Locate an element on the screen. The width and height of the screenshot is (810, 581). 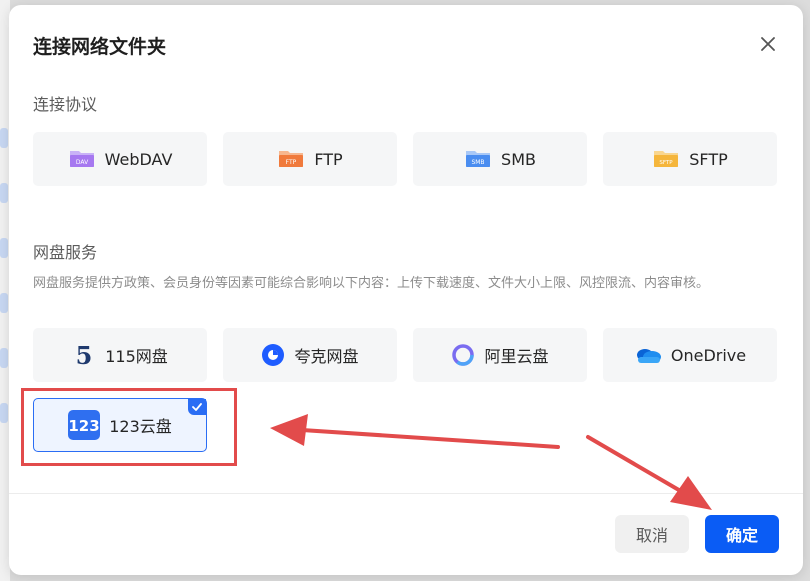
svg-text: FTP is located at coordinates (291, 162).